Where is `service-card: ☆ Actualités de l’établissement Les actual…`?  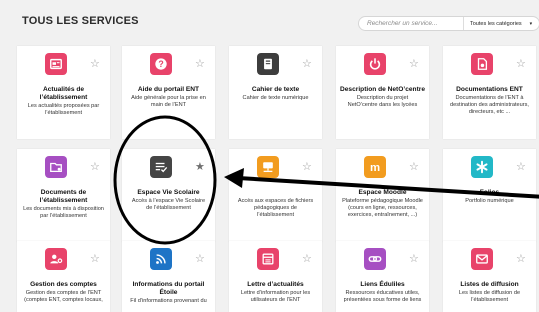
service-card: ☆ Actualités de l’établissement Les actual… is located at coordinates (63, 92).